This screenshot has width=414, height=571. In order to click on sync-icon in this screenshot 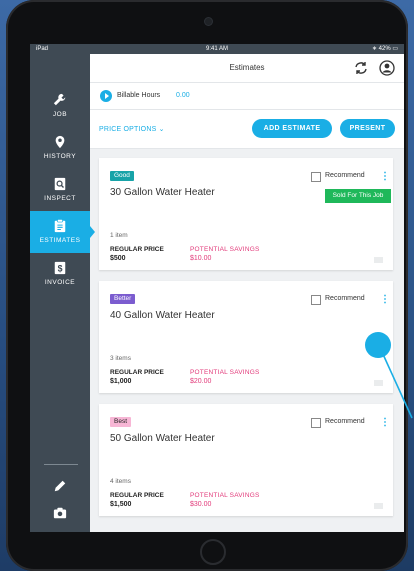, I will do `click(361, 68)`.